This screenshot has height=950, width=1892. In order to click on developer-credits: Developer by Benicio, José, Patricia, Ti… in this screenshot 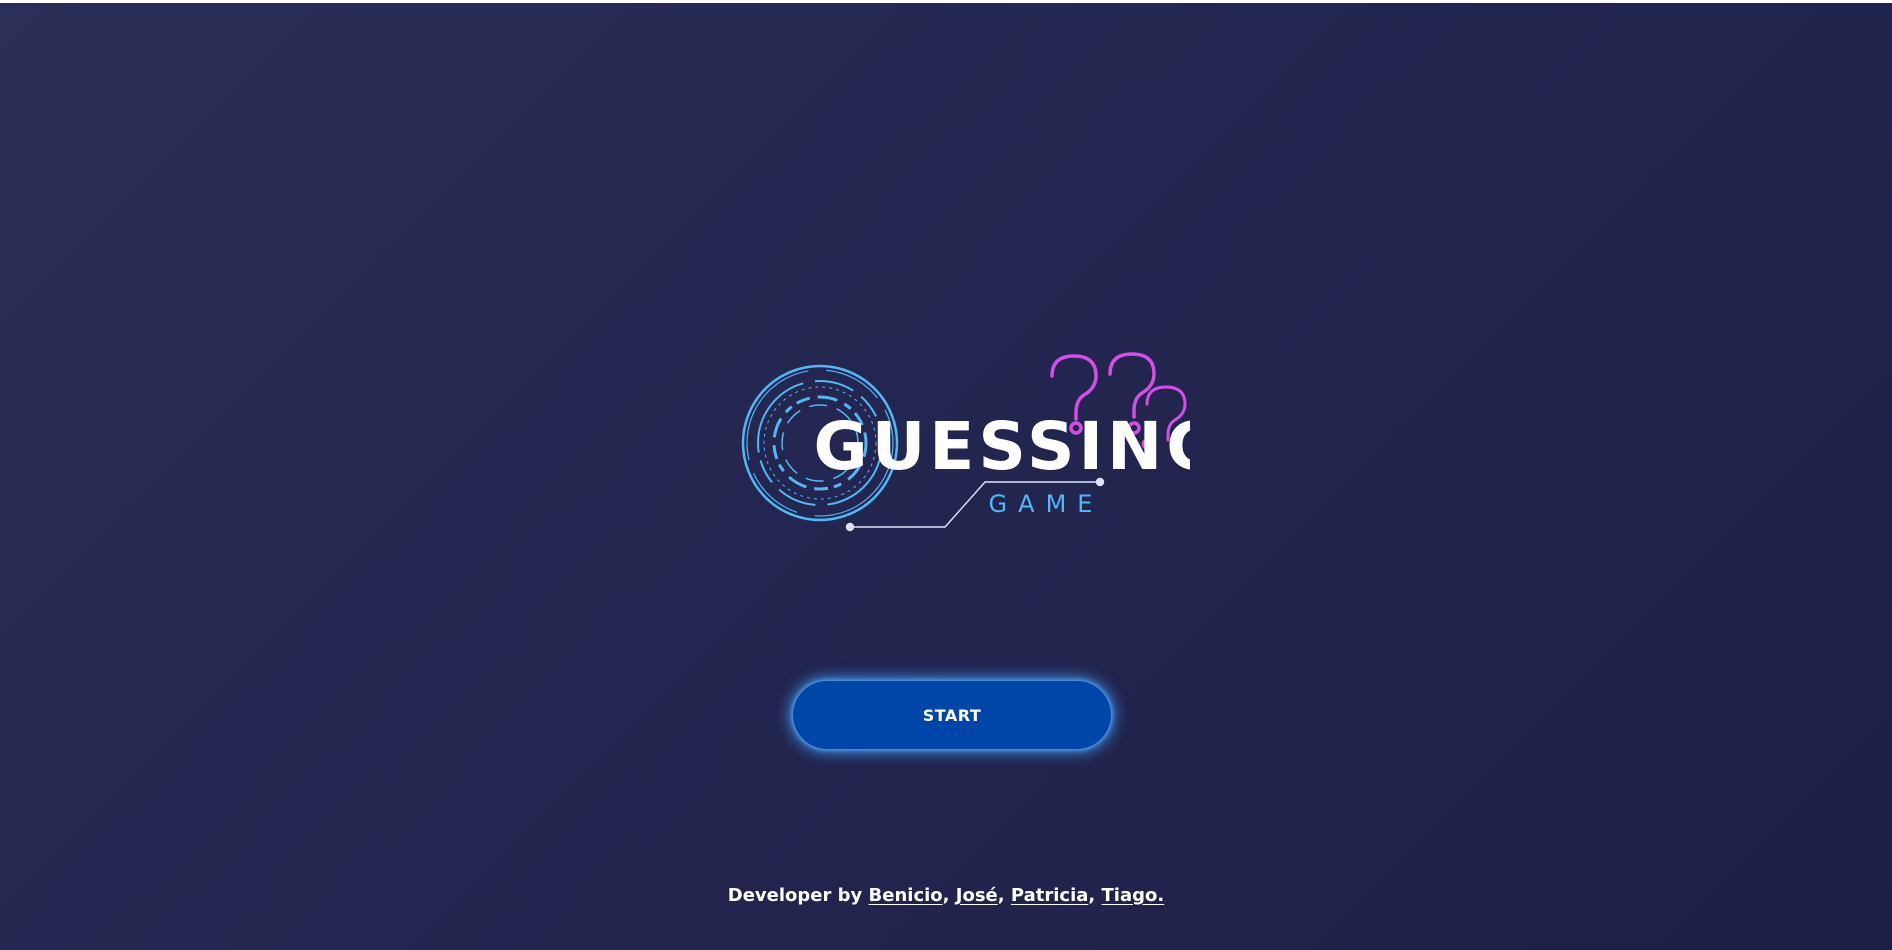, I will do `click(946, 895)`.